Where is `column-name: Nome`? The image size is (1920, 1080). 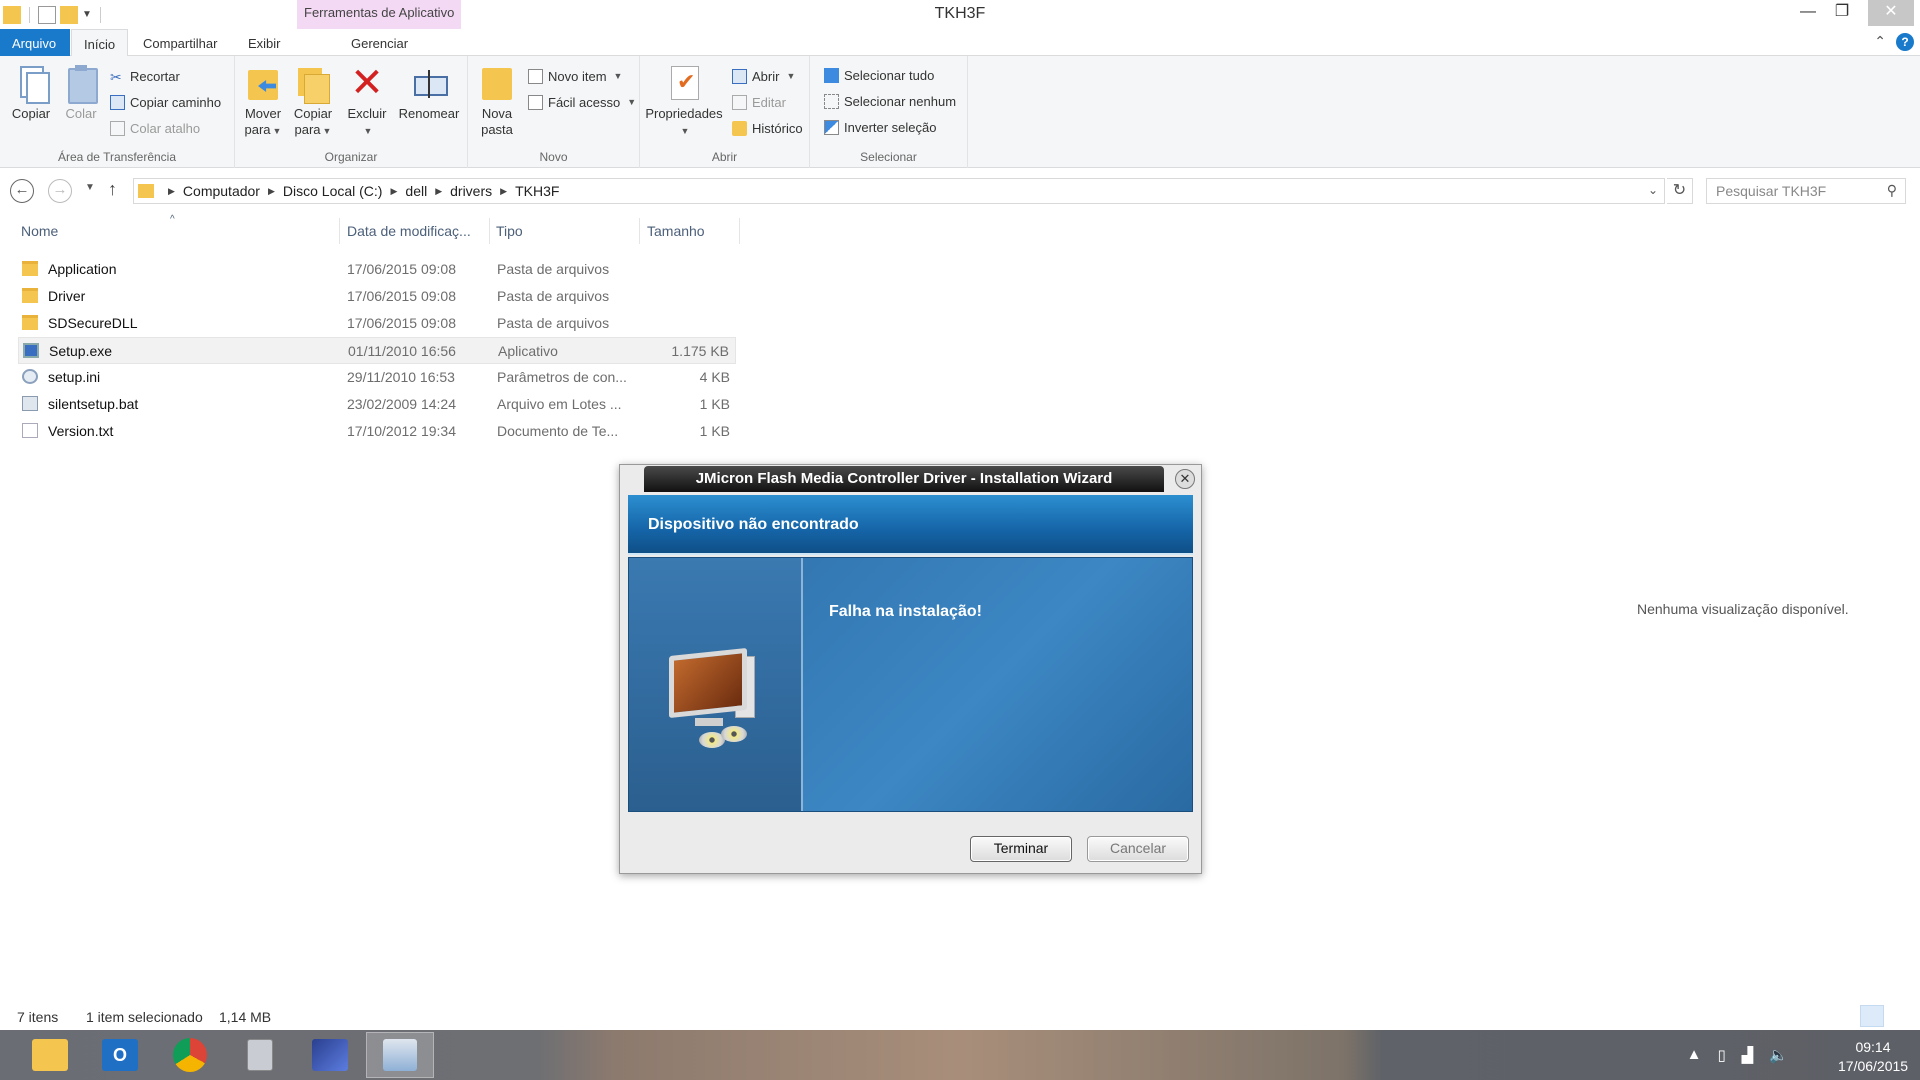
column-name: Nome is located at coordinates (39, 234).